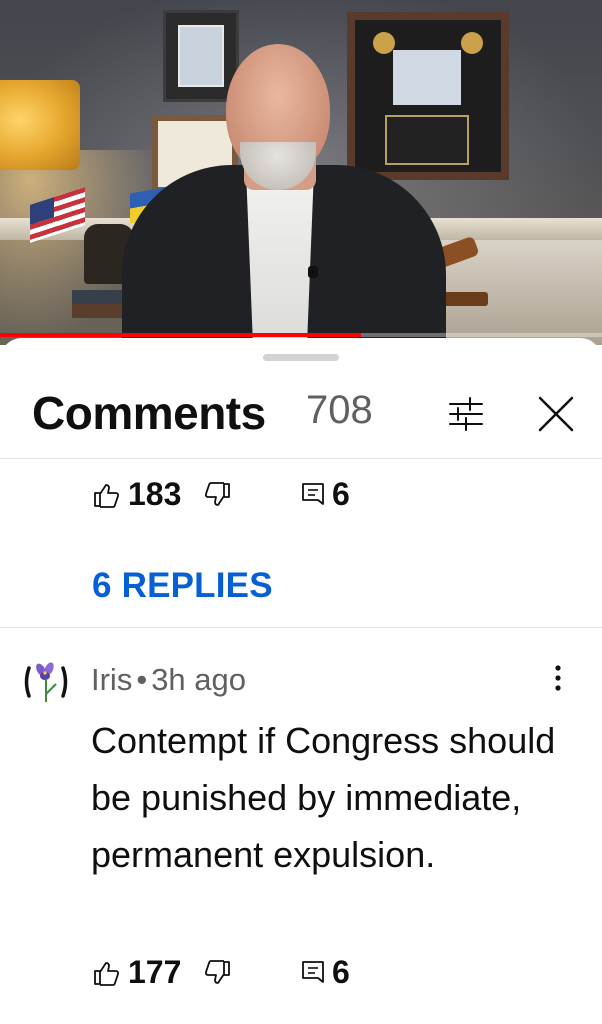 This screenshot has width=602, height=1024. Describe the element at coordinates (464, 299) in the screenshot. I see `gavel-block` at that location.